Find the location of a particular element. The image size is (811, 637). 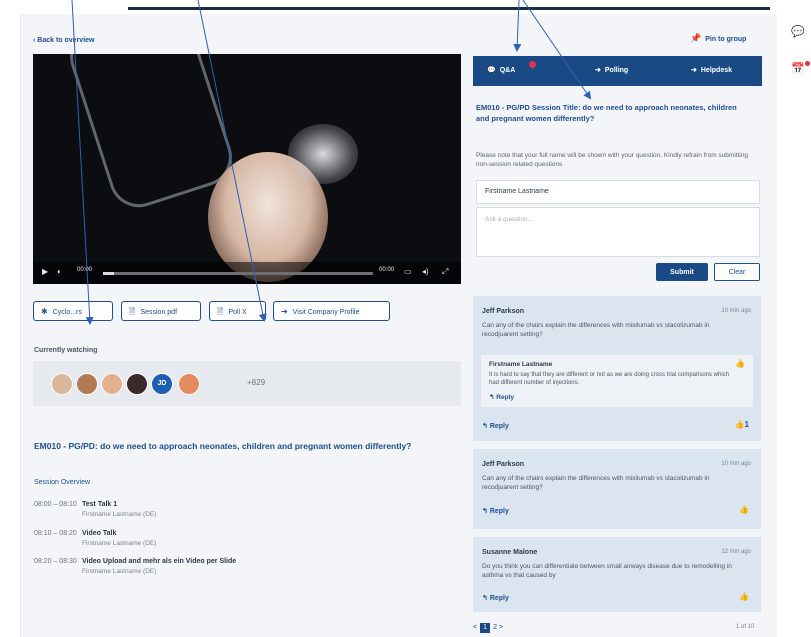

avatar-initials: JD is located at coordinates (162, 384).